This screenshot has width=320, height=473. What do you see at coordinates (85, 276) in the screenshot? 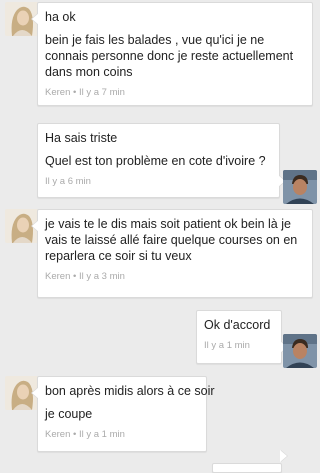
I see `message-meta: Keren • Il y a 3 min` at bounding box center [85, 276].